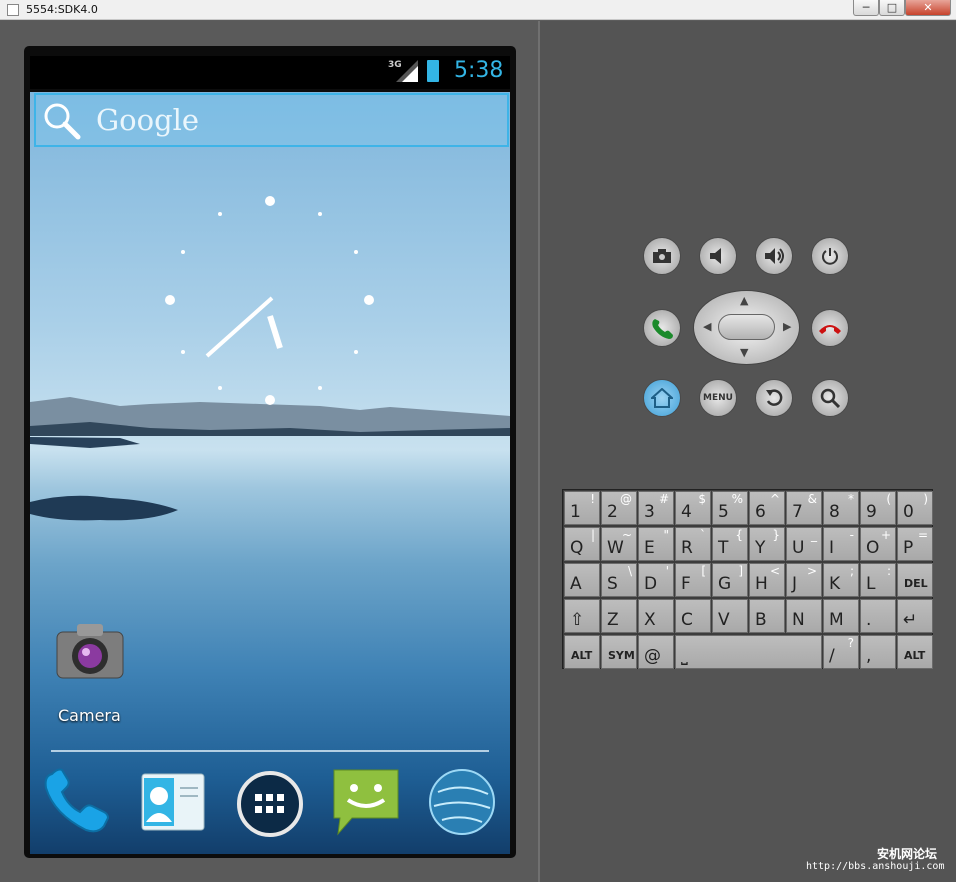 This screenshot has height=882, width=956. I want to click on key-enter: ↵, so click(915, 616).